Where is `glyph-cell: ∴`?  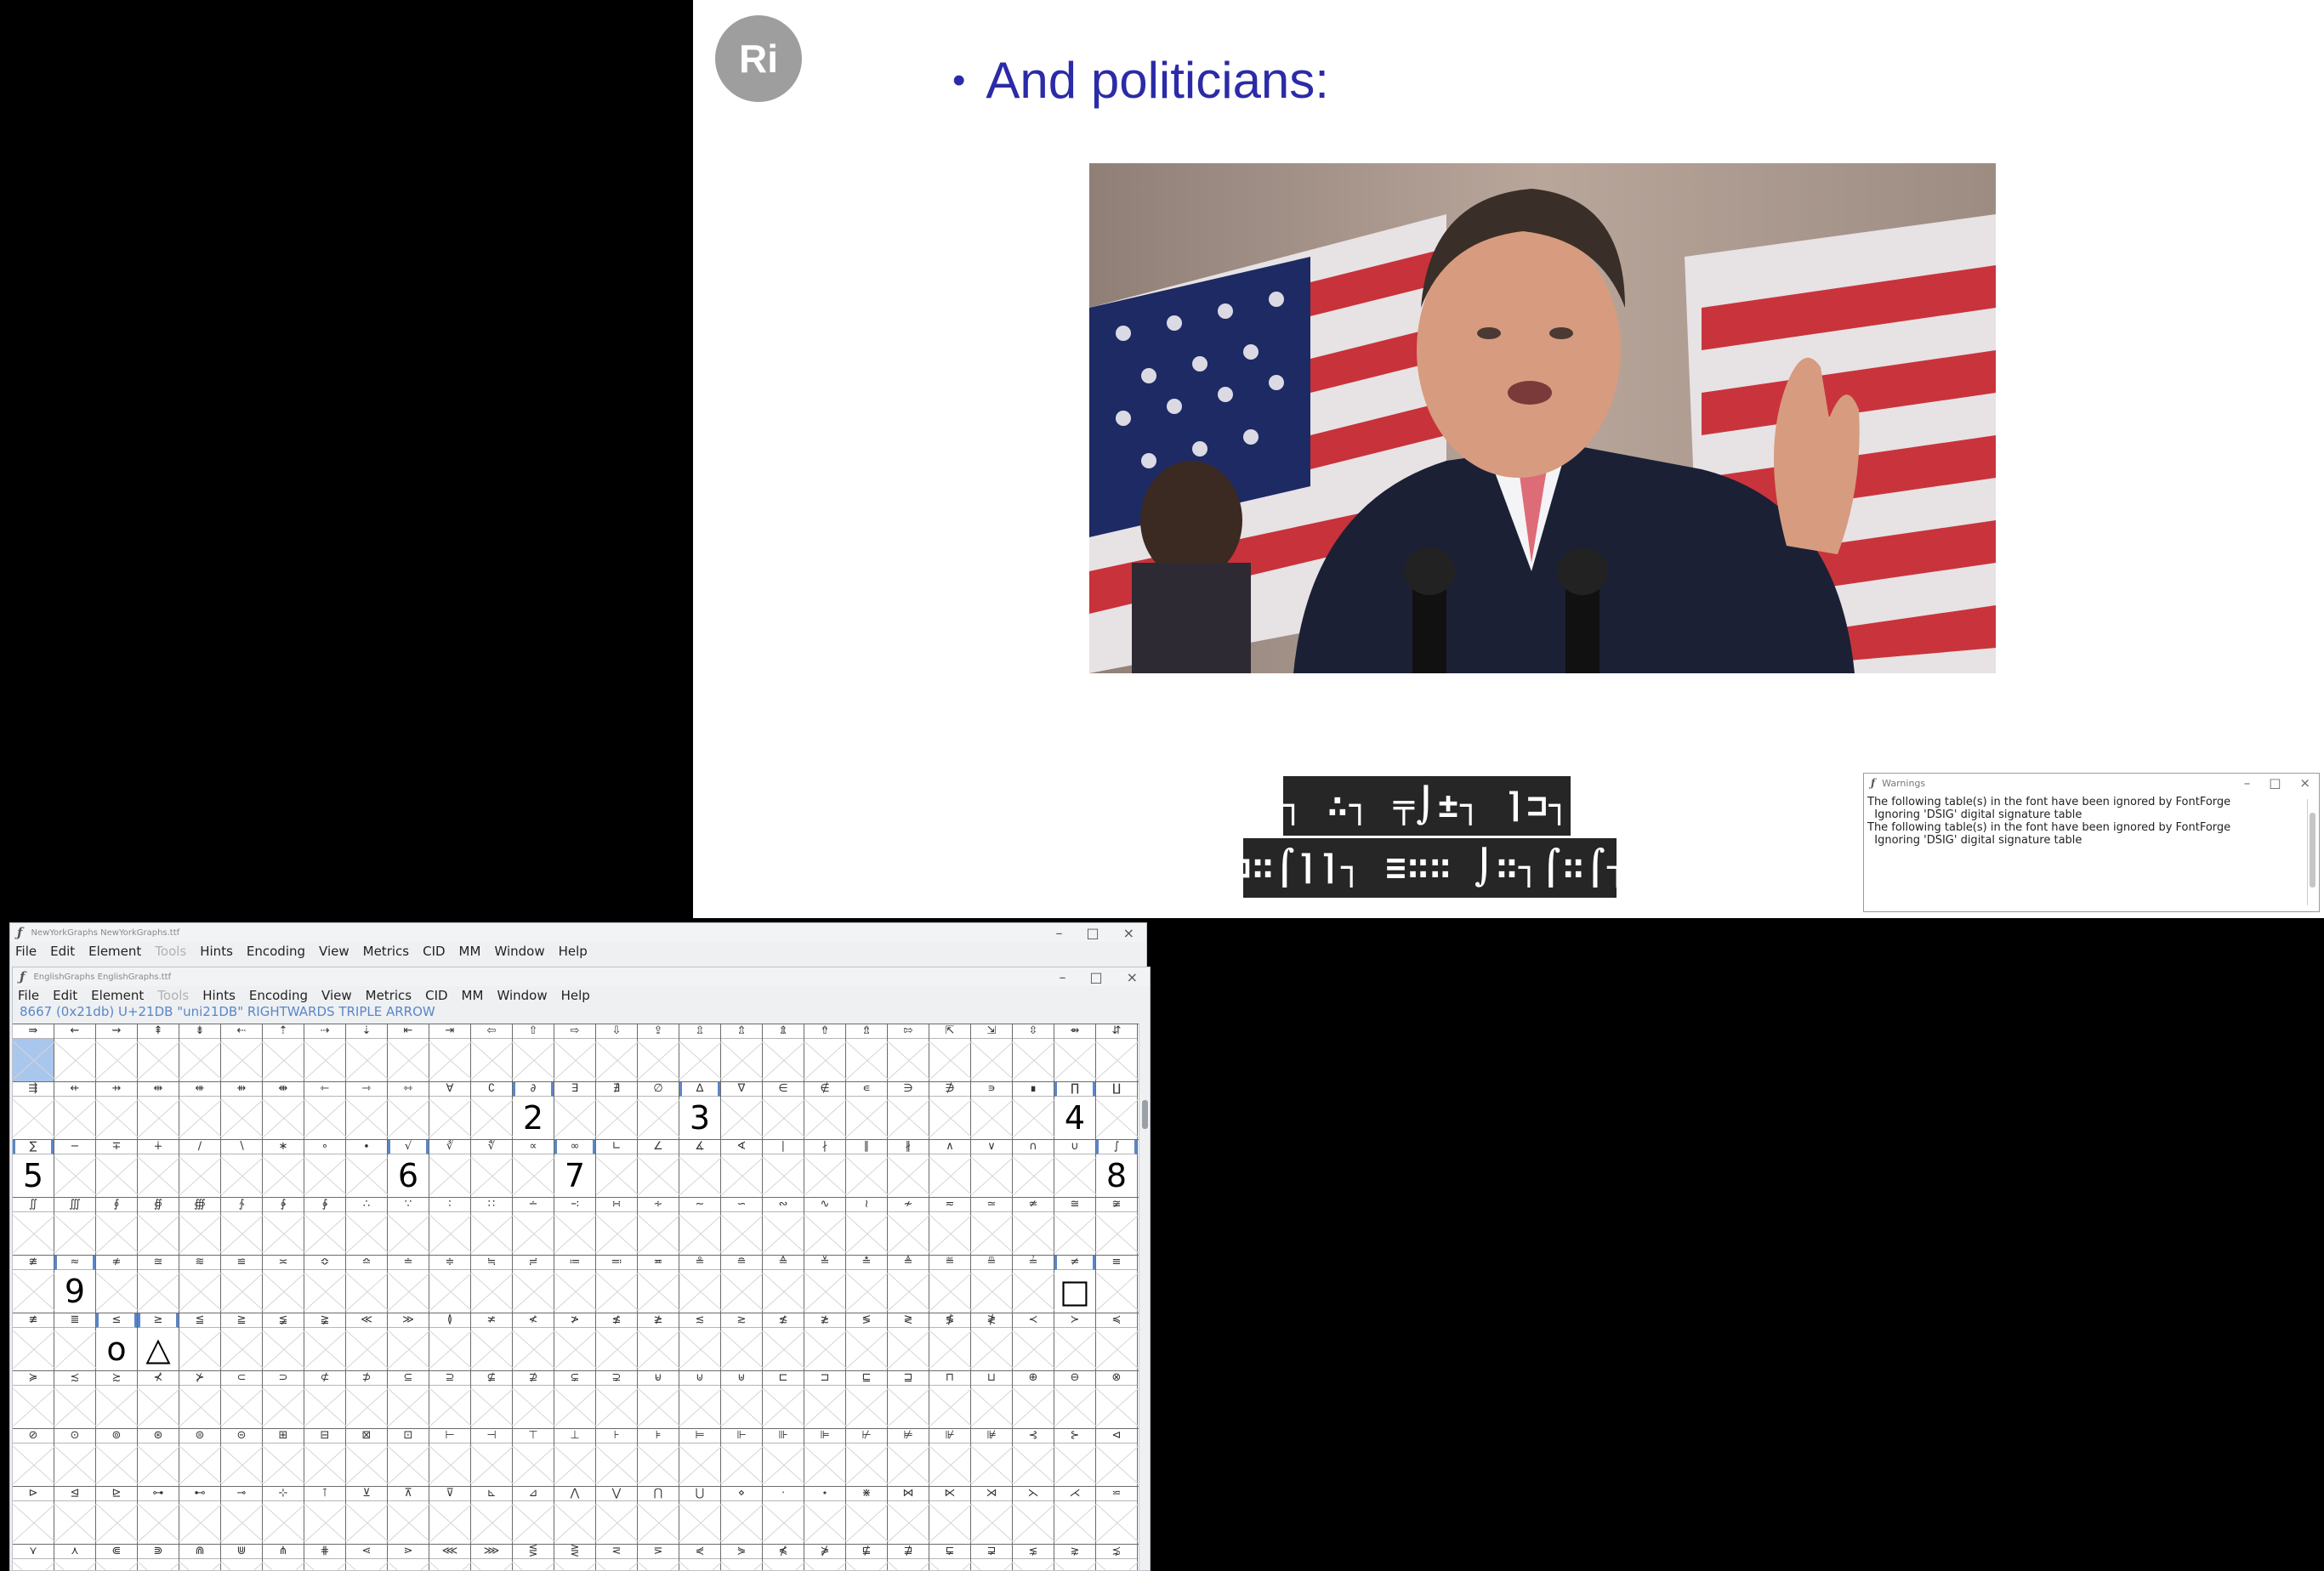
glyph-cell: ∴ is located at coordinates (367, 1226).